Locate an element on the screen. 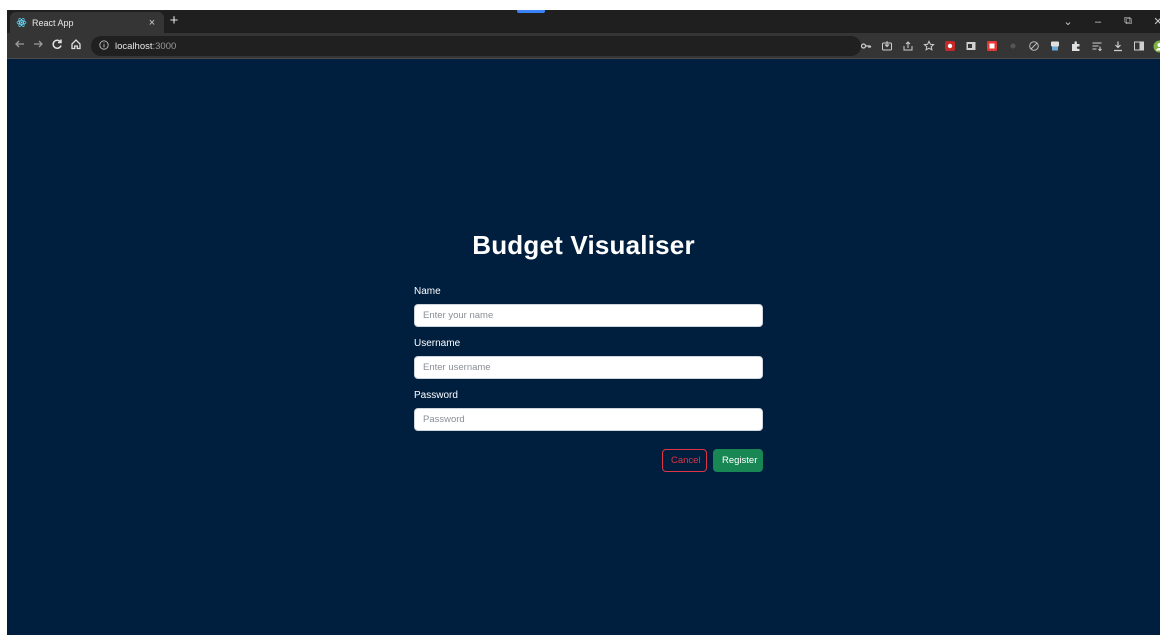 This screenshot has height=635, width=1160. download-icon is located at coordinates (1117, 46).